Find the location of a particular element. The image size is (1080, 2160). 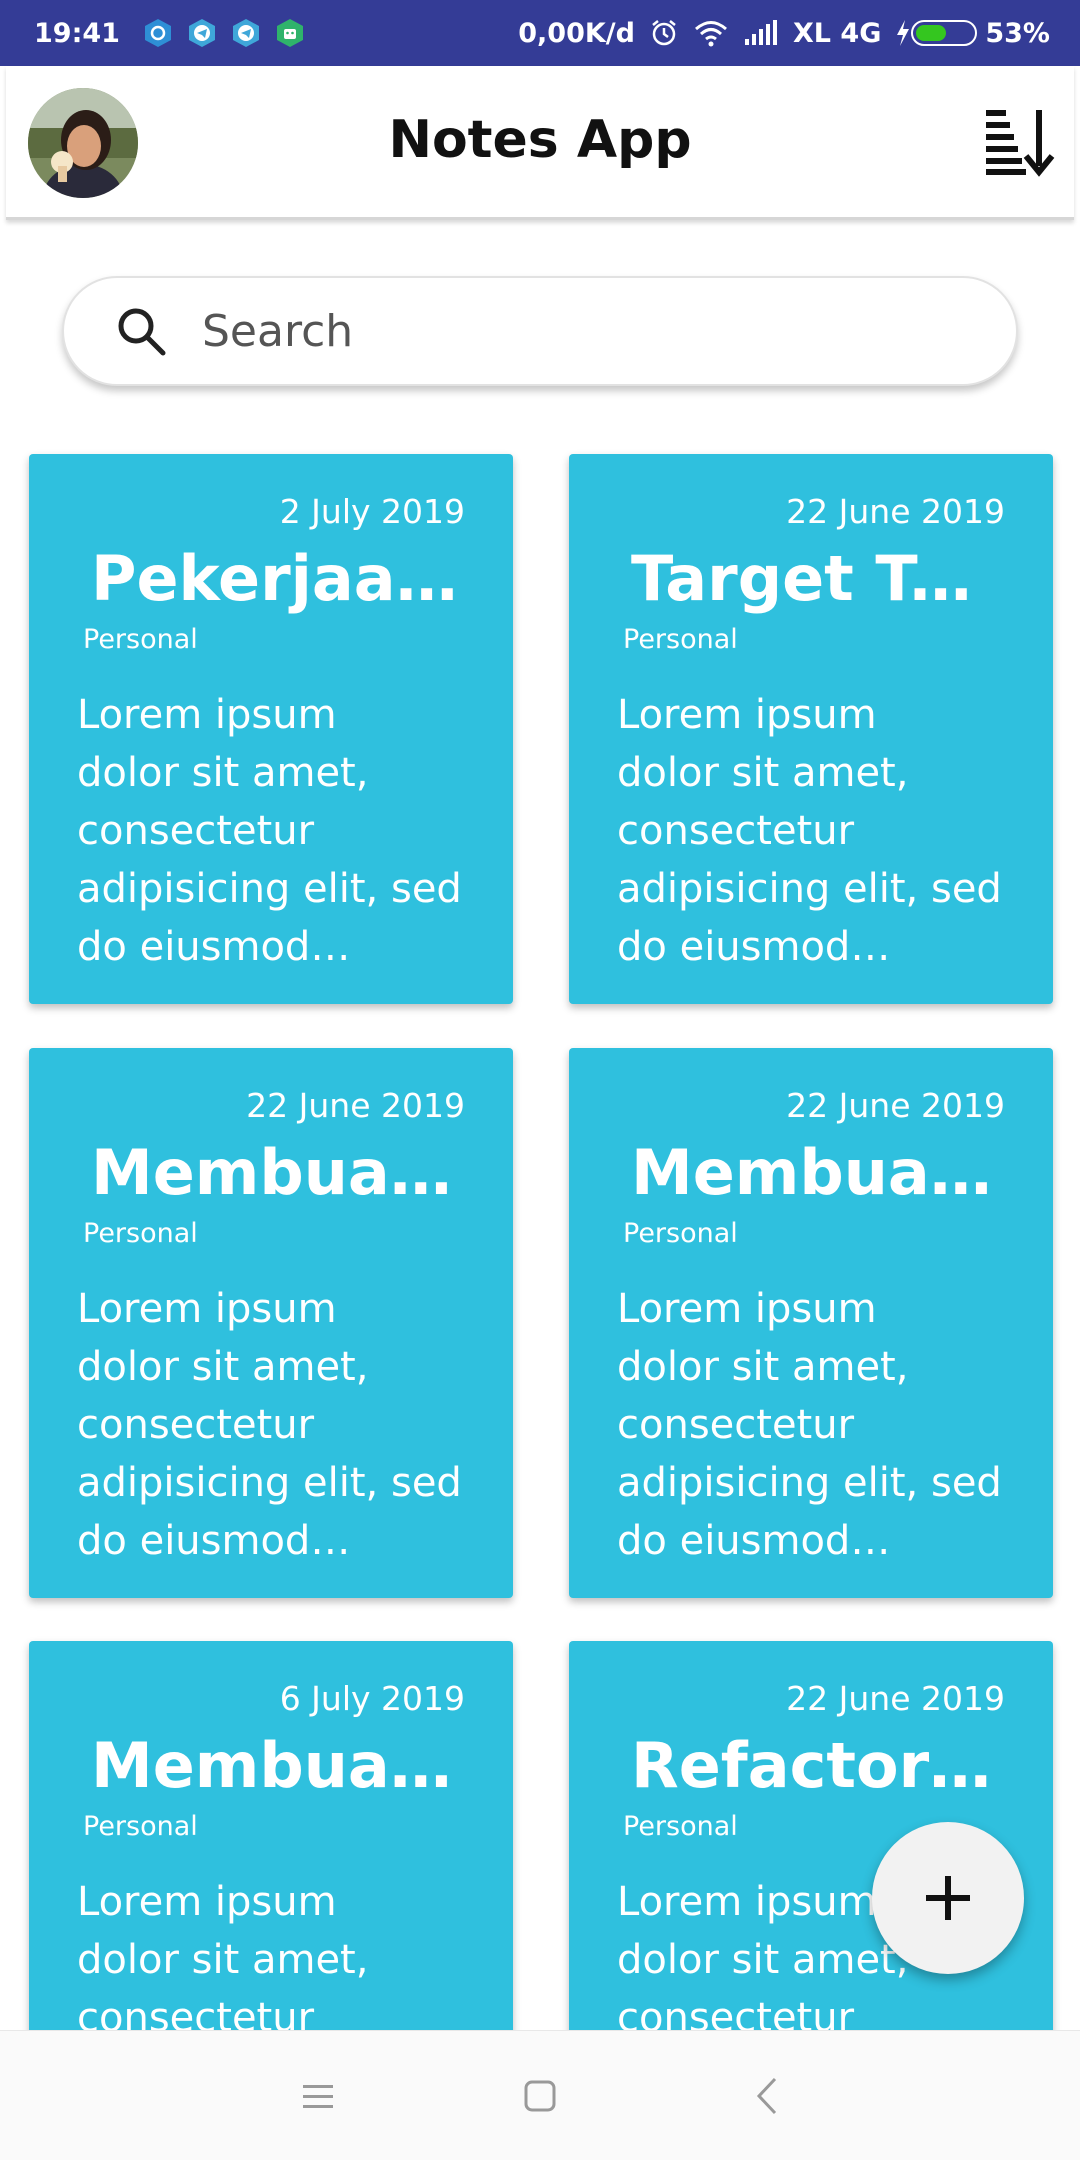

add-note-button is located at coordinates (948, 1898).